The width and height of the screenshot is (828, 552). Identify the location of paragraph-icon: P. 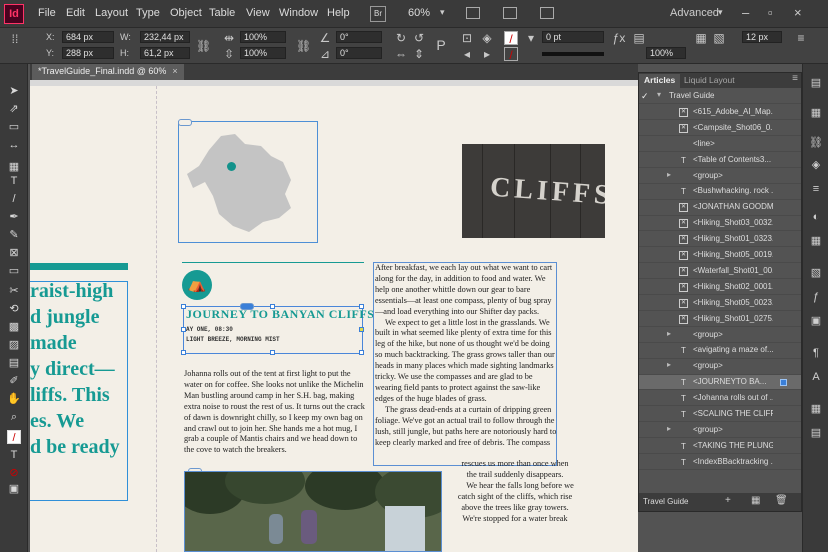
(441, 45).